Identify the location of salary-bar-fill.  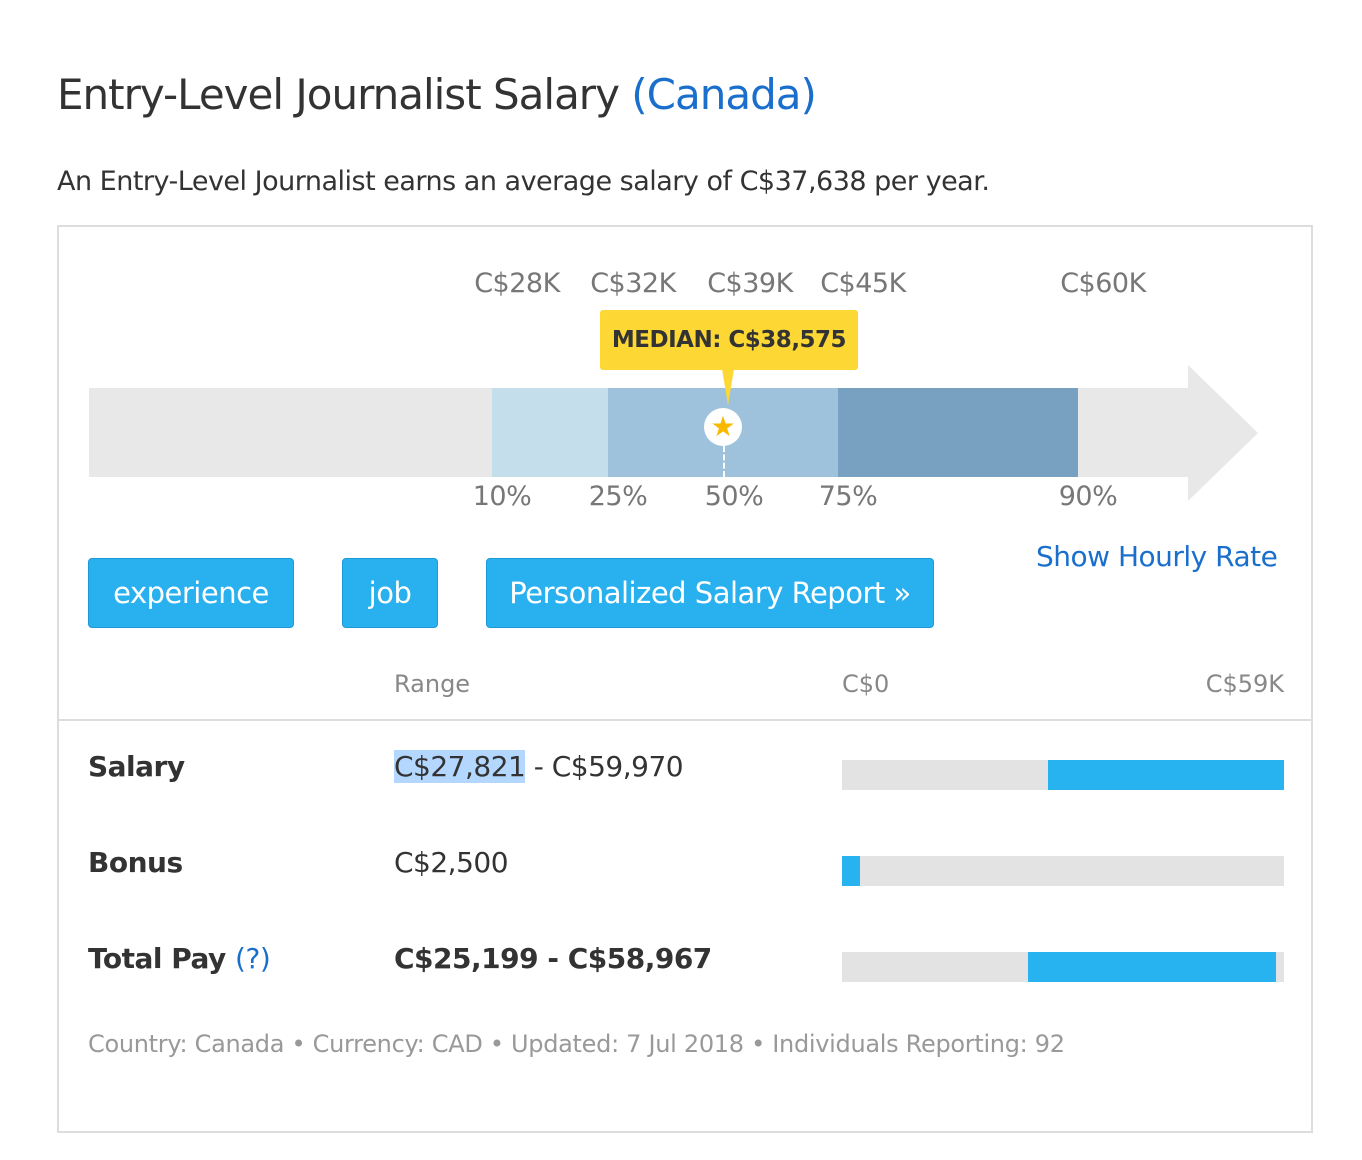
(1165, 775).